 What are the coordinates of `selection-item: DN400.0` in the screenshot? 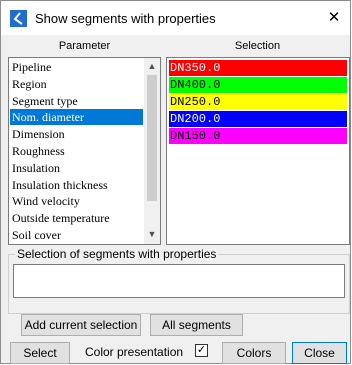 It's located at (258, 85).